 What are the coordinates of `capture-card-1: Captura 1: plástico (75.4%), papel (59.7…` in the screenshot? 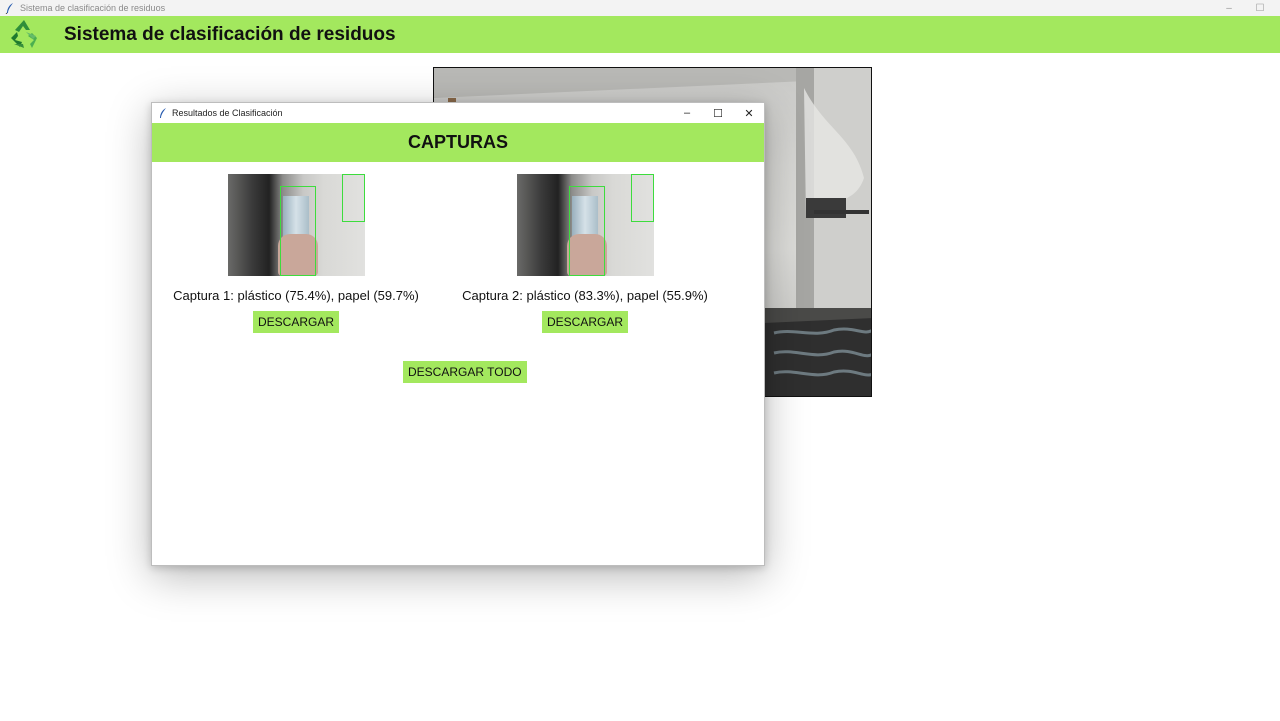 It's located at (296, 253).